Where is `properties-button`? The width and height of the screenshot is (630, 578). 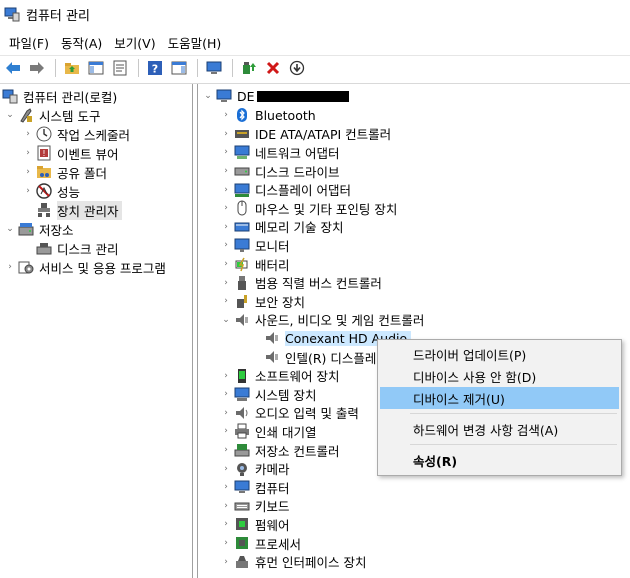 properties-button is located at coordinates (120, 68).